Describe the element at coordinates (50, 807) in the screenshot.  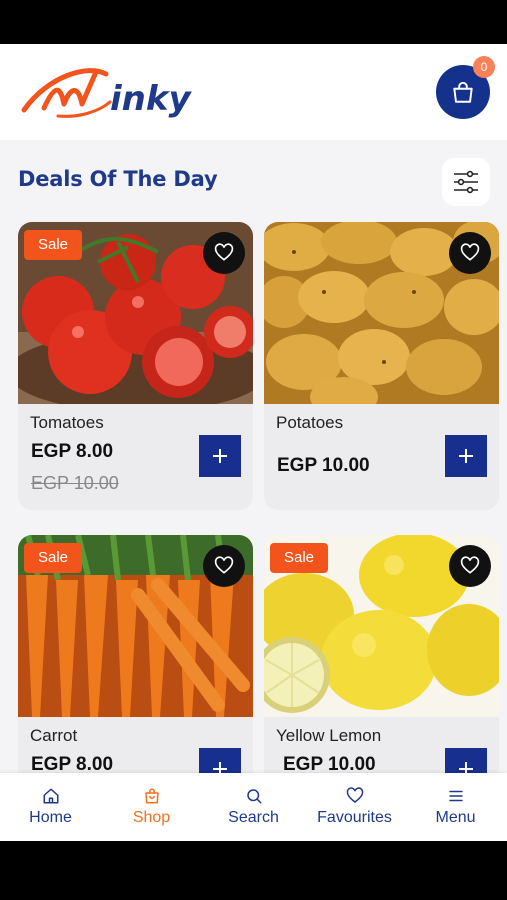
I see `nav-item-home: Home` at that location.